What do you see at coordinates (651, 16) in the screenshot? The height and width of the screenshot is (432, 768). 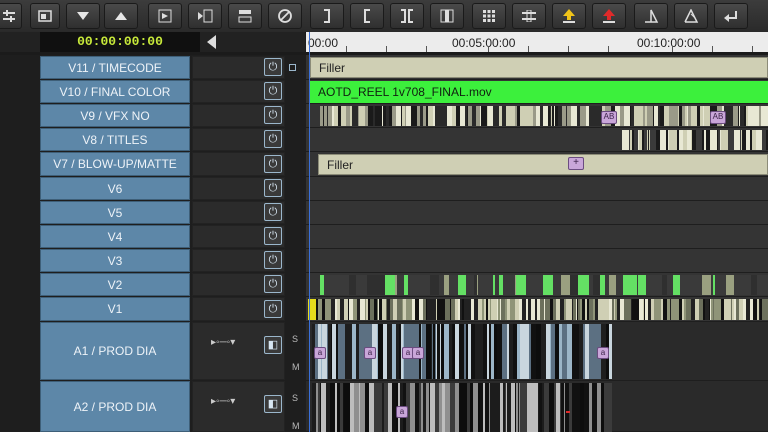 I see `trim-icon` at bounding box center [651, 16].